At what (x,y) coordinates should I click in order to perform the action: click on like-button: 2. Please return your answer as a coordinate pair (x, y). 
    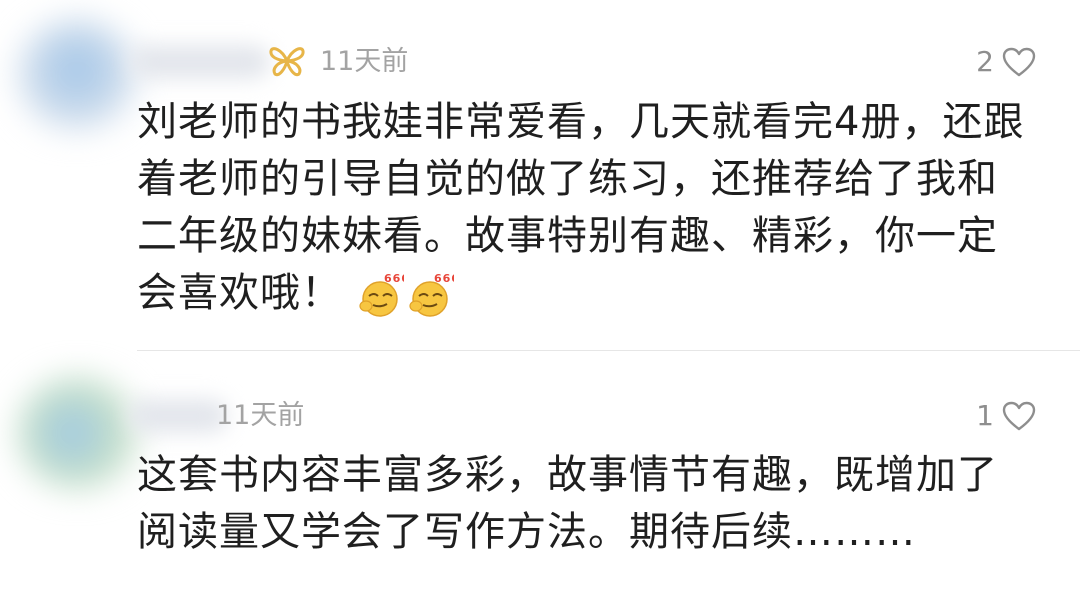
    Looking at the image, I should click on (1006, 62).